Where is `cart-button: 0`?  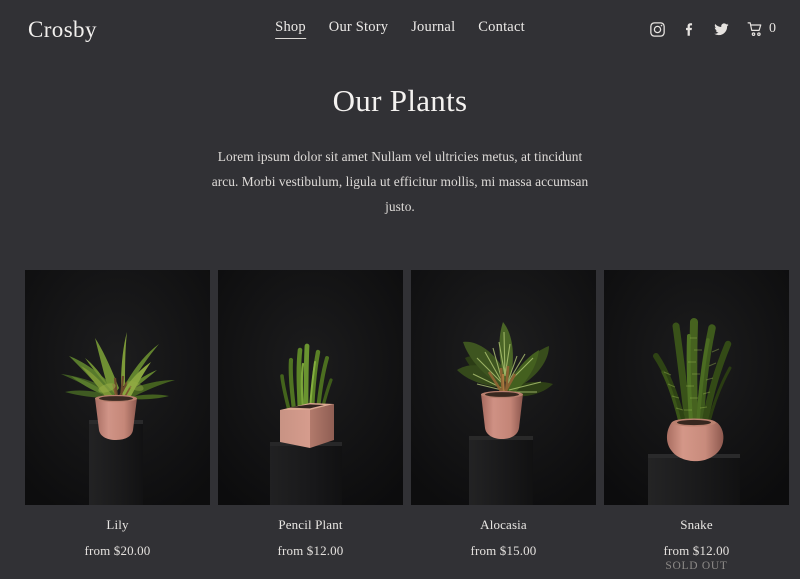
cart-button: 0 is located at coordinates (761, 29).